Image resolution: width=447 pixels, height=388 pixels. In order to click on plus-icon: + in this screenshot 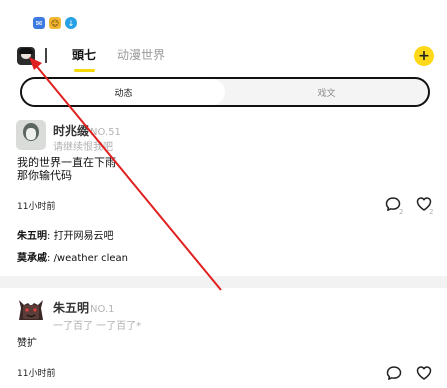, I will do `click(424, 56)`.